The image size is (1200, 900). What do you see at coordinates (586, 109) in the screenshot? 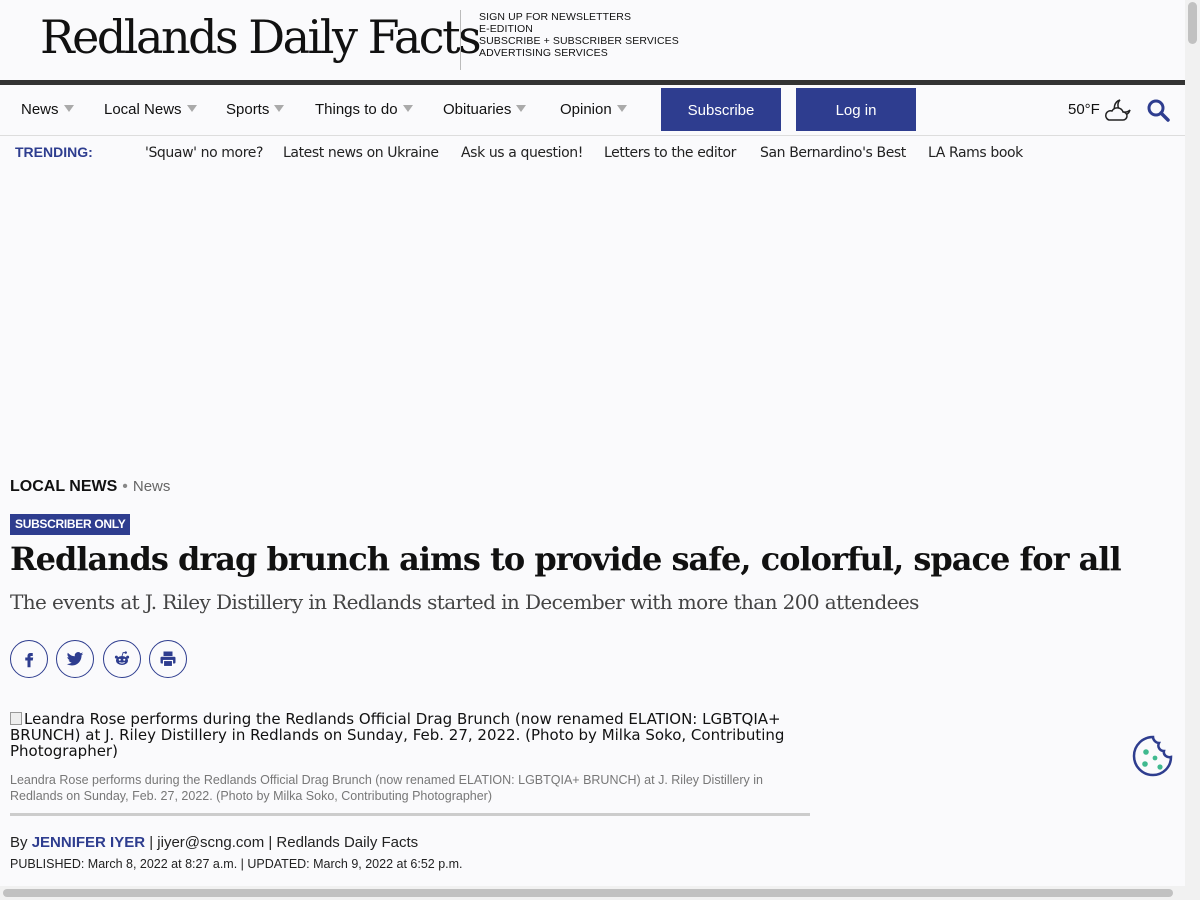
I see `nav-item-label: Opinion` at bounding box center [586, 109].